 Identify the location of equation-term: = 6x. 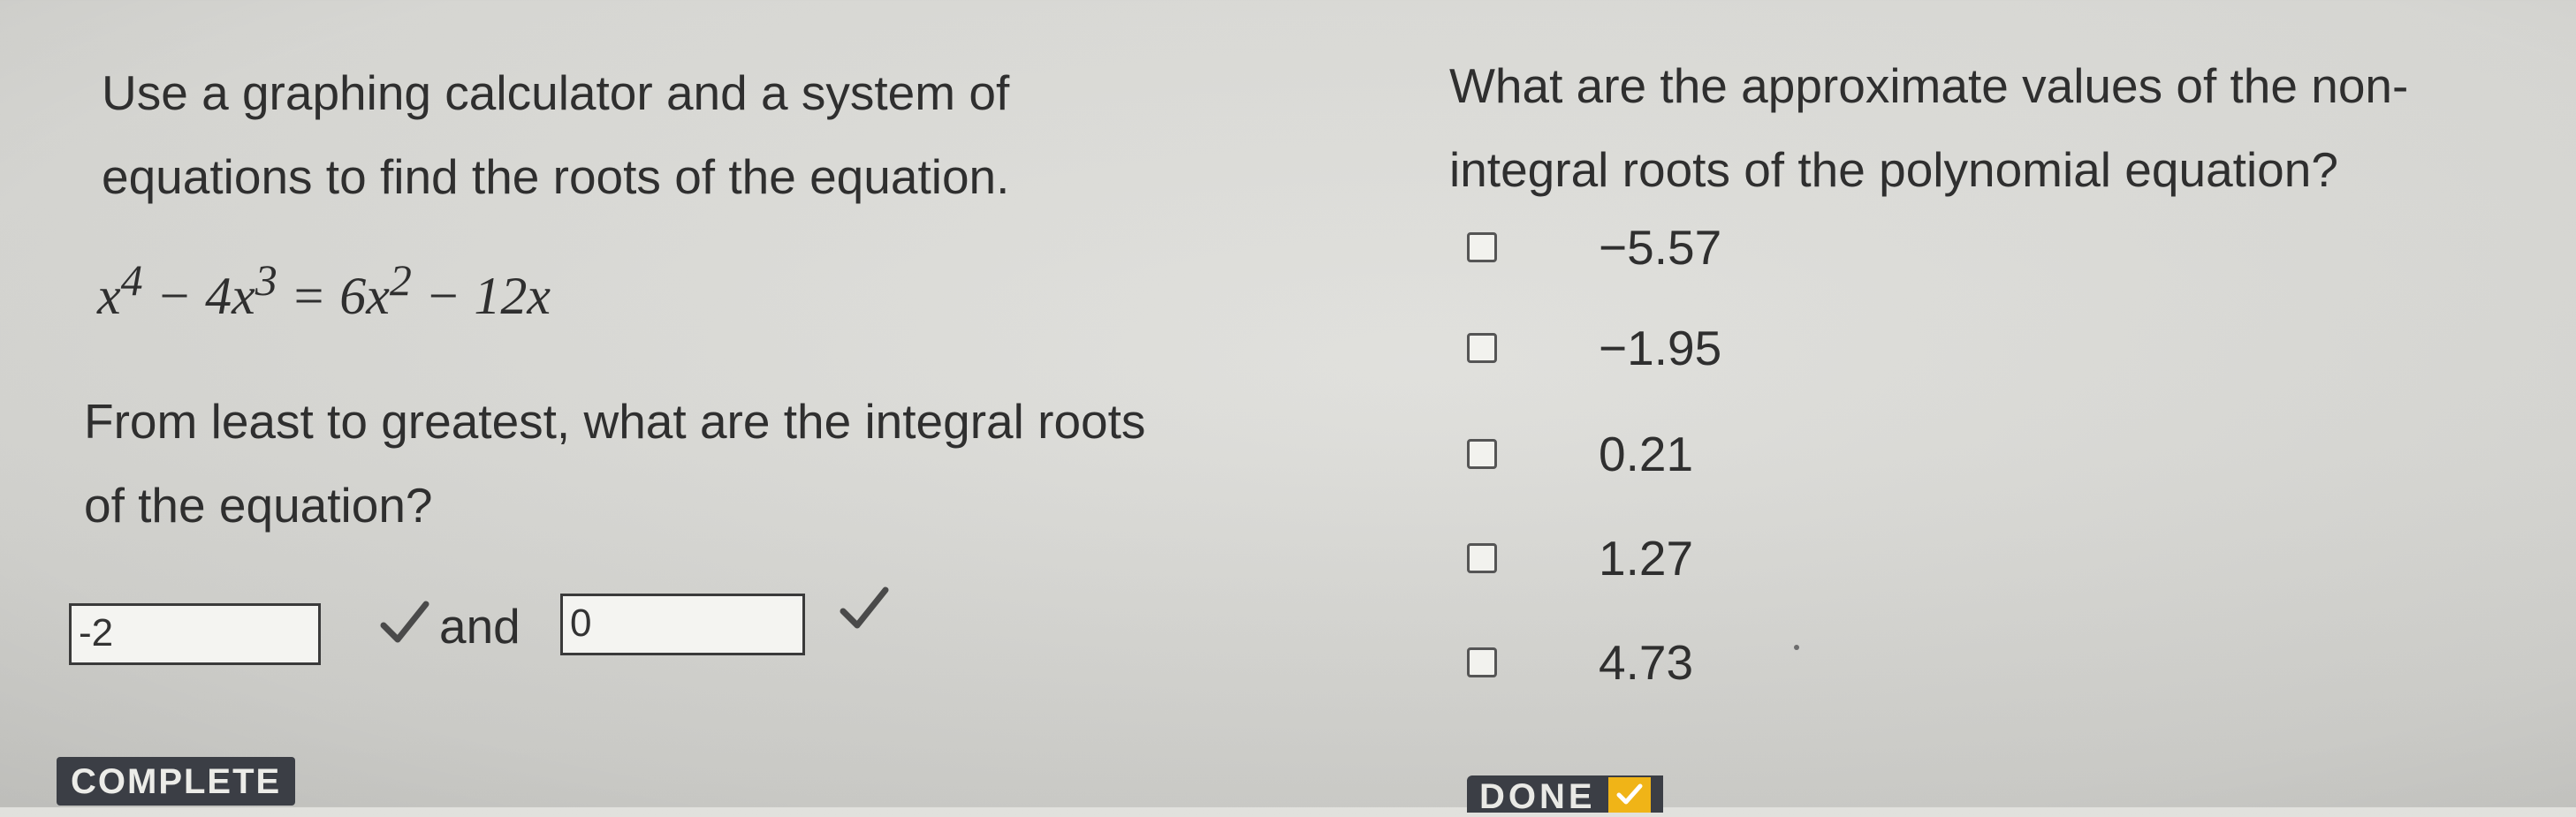
(333, 296).